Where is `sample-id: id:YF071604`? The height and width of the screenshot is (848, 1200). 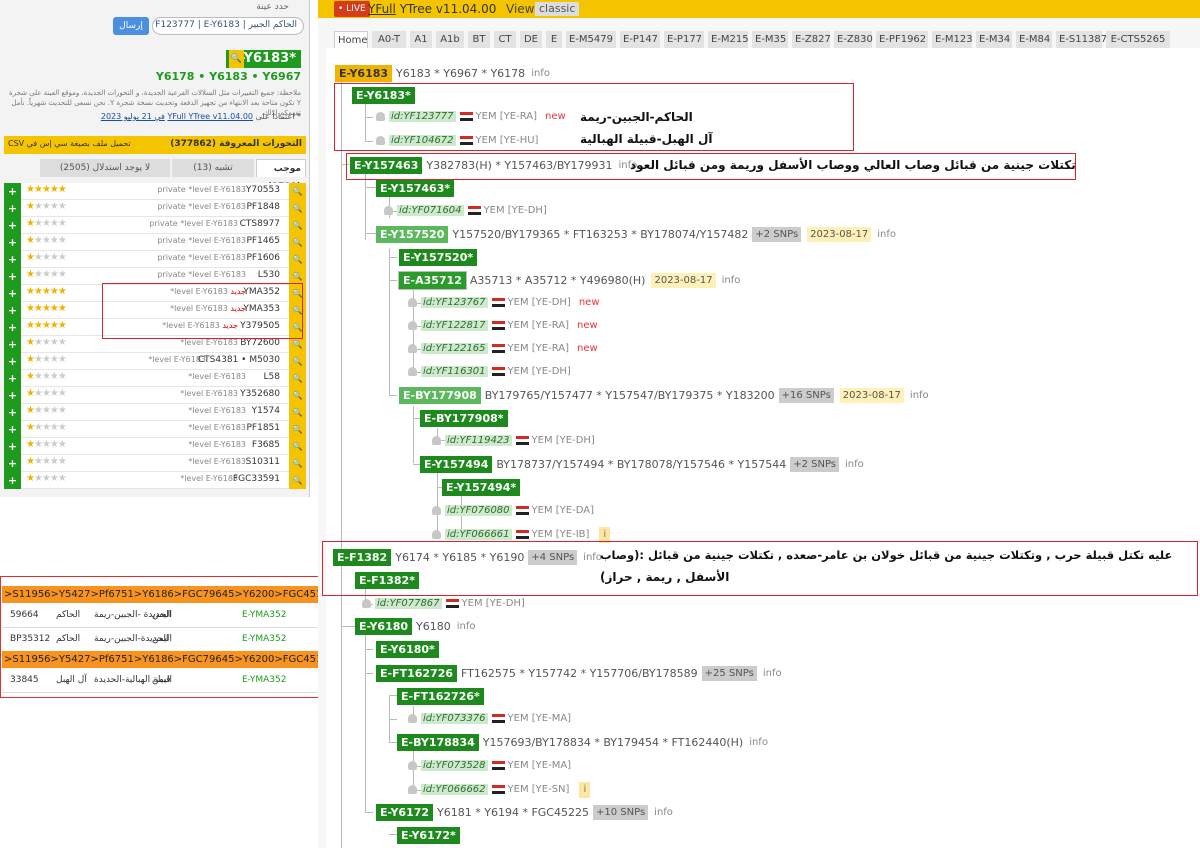 sample-id: id:YF071604 is located at coordinates (430, 210).